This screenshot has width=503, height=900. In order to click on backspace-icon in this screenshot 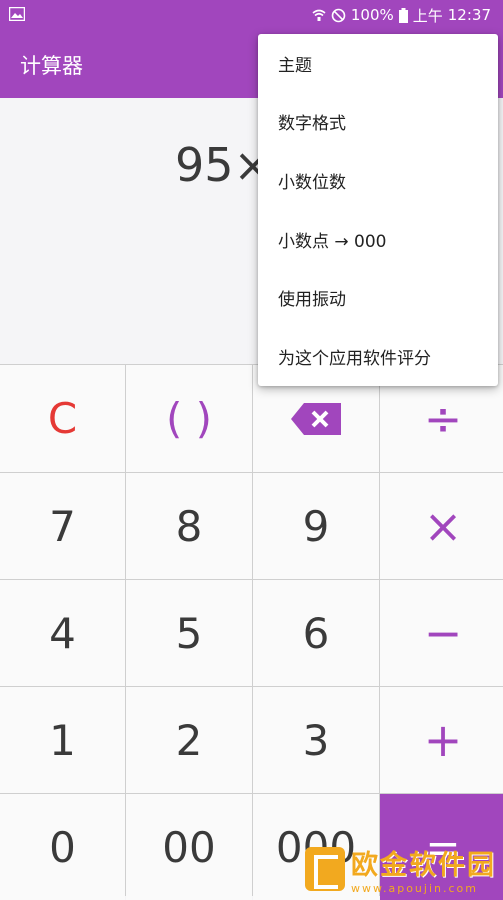, I will do `click(316, 418)`.